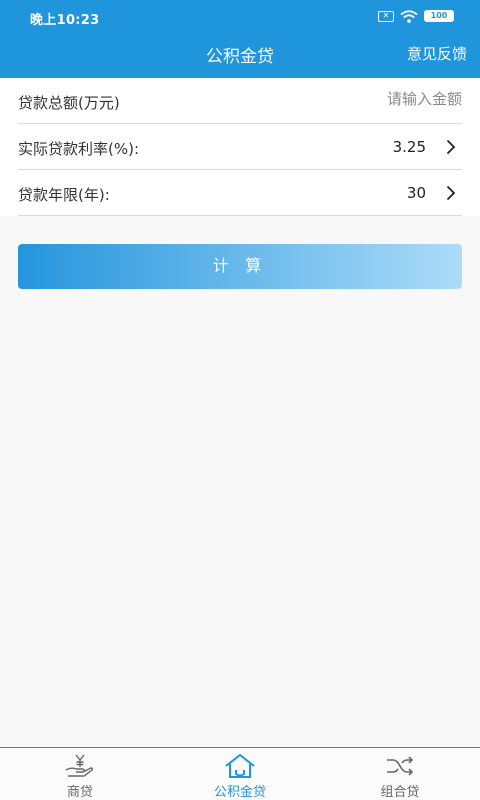 The width and height of the screenshot is (480, 800). I want to click on yuan-hand-icon, so click(79, 765).